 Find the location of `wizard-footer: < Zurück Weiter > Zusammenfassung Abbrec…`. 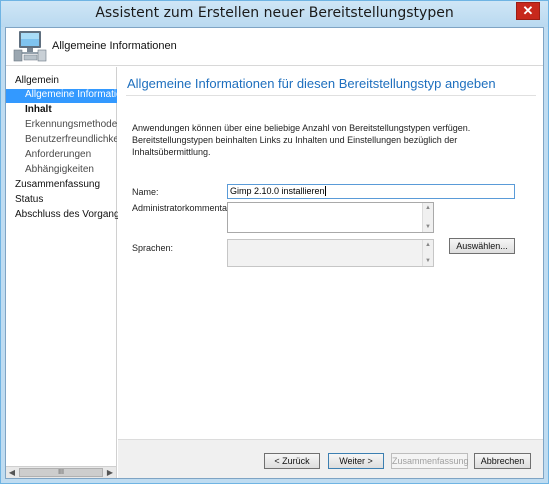

wizard-footer: < Zurück Weiter > Zusammenfassung Abbrec… is located at coordinates (330, 458).